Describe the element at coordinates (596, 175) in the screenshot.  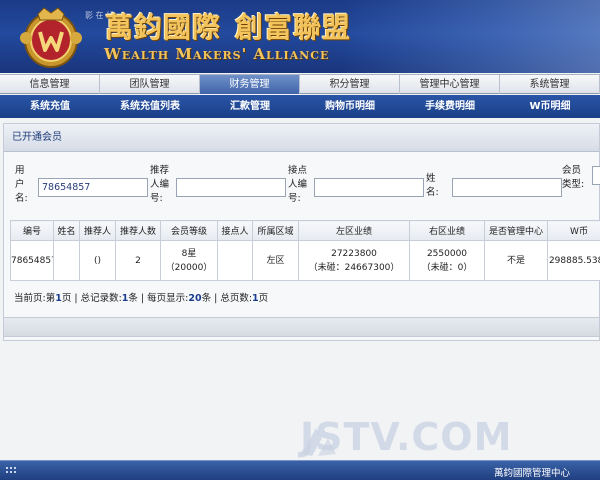
I see `member-type-select` at that location.